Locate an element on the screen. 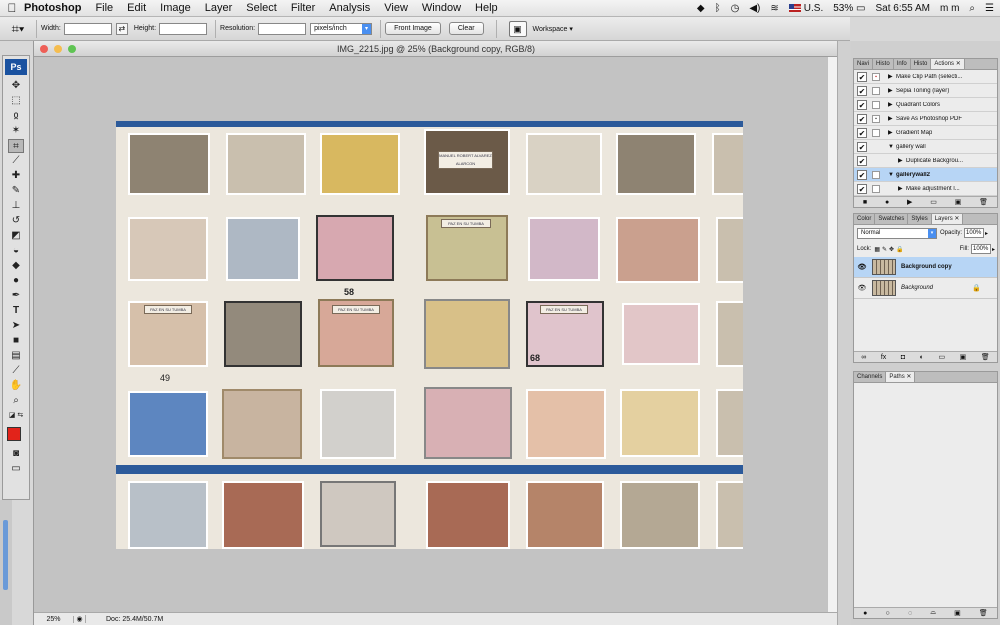 The image size is (1000, 625). menu-window: Window is located at coordinates (441, 8).